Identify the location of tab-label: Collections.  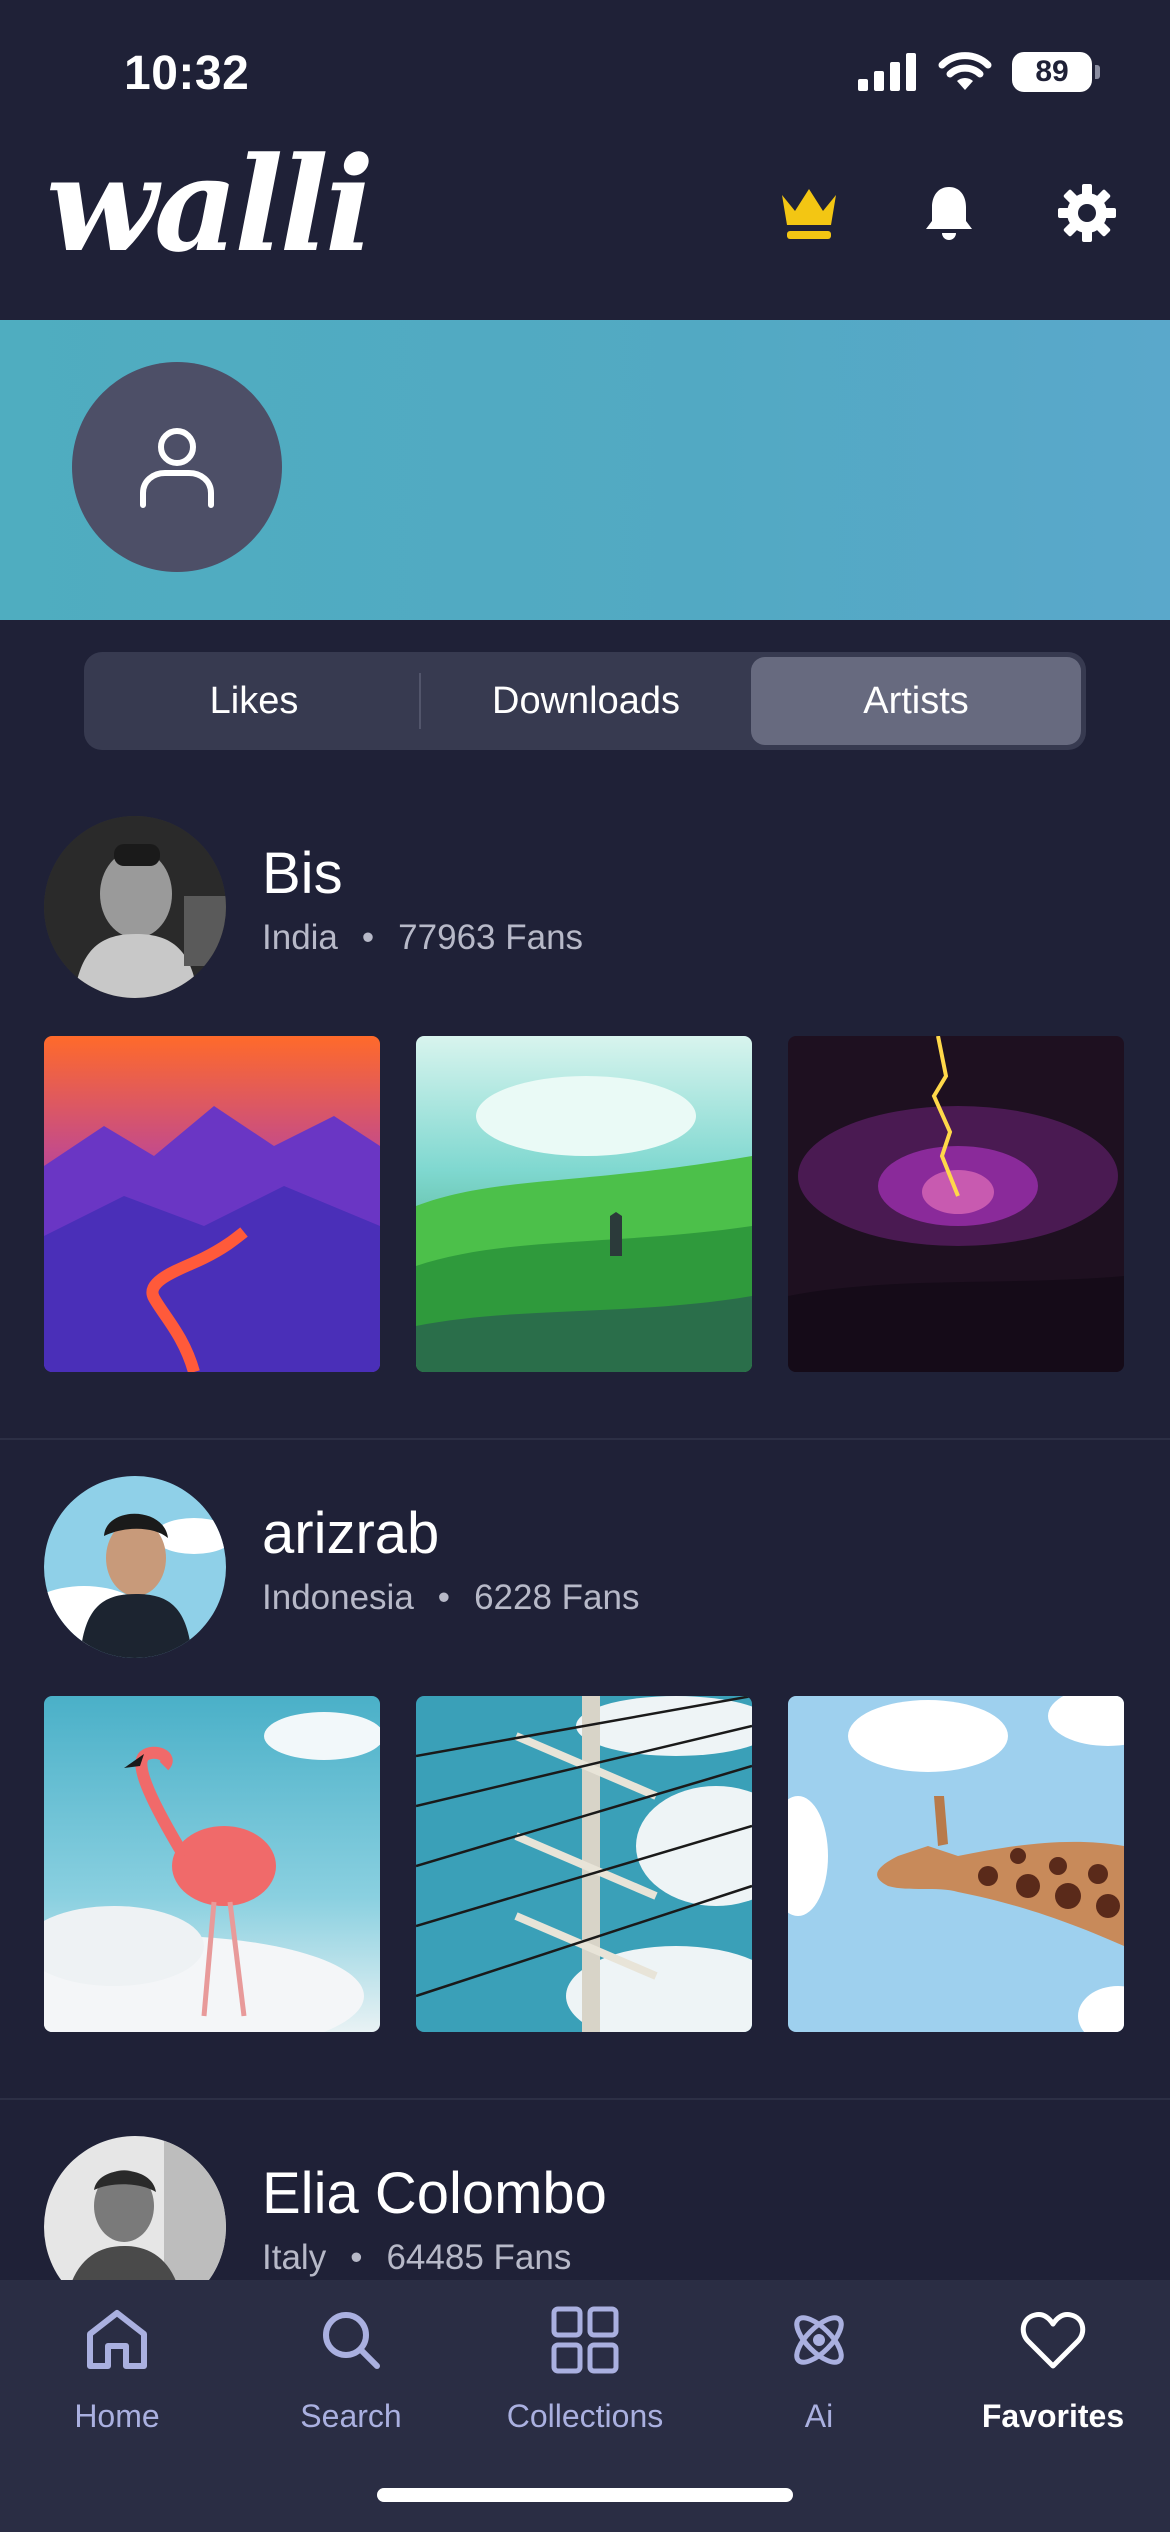
(585, 2416).